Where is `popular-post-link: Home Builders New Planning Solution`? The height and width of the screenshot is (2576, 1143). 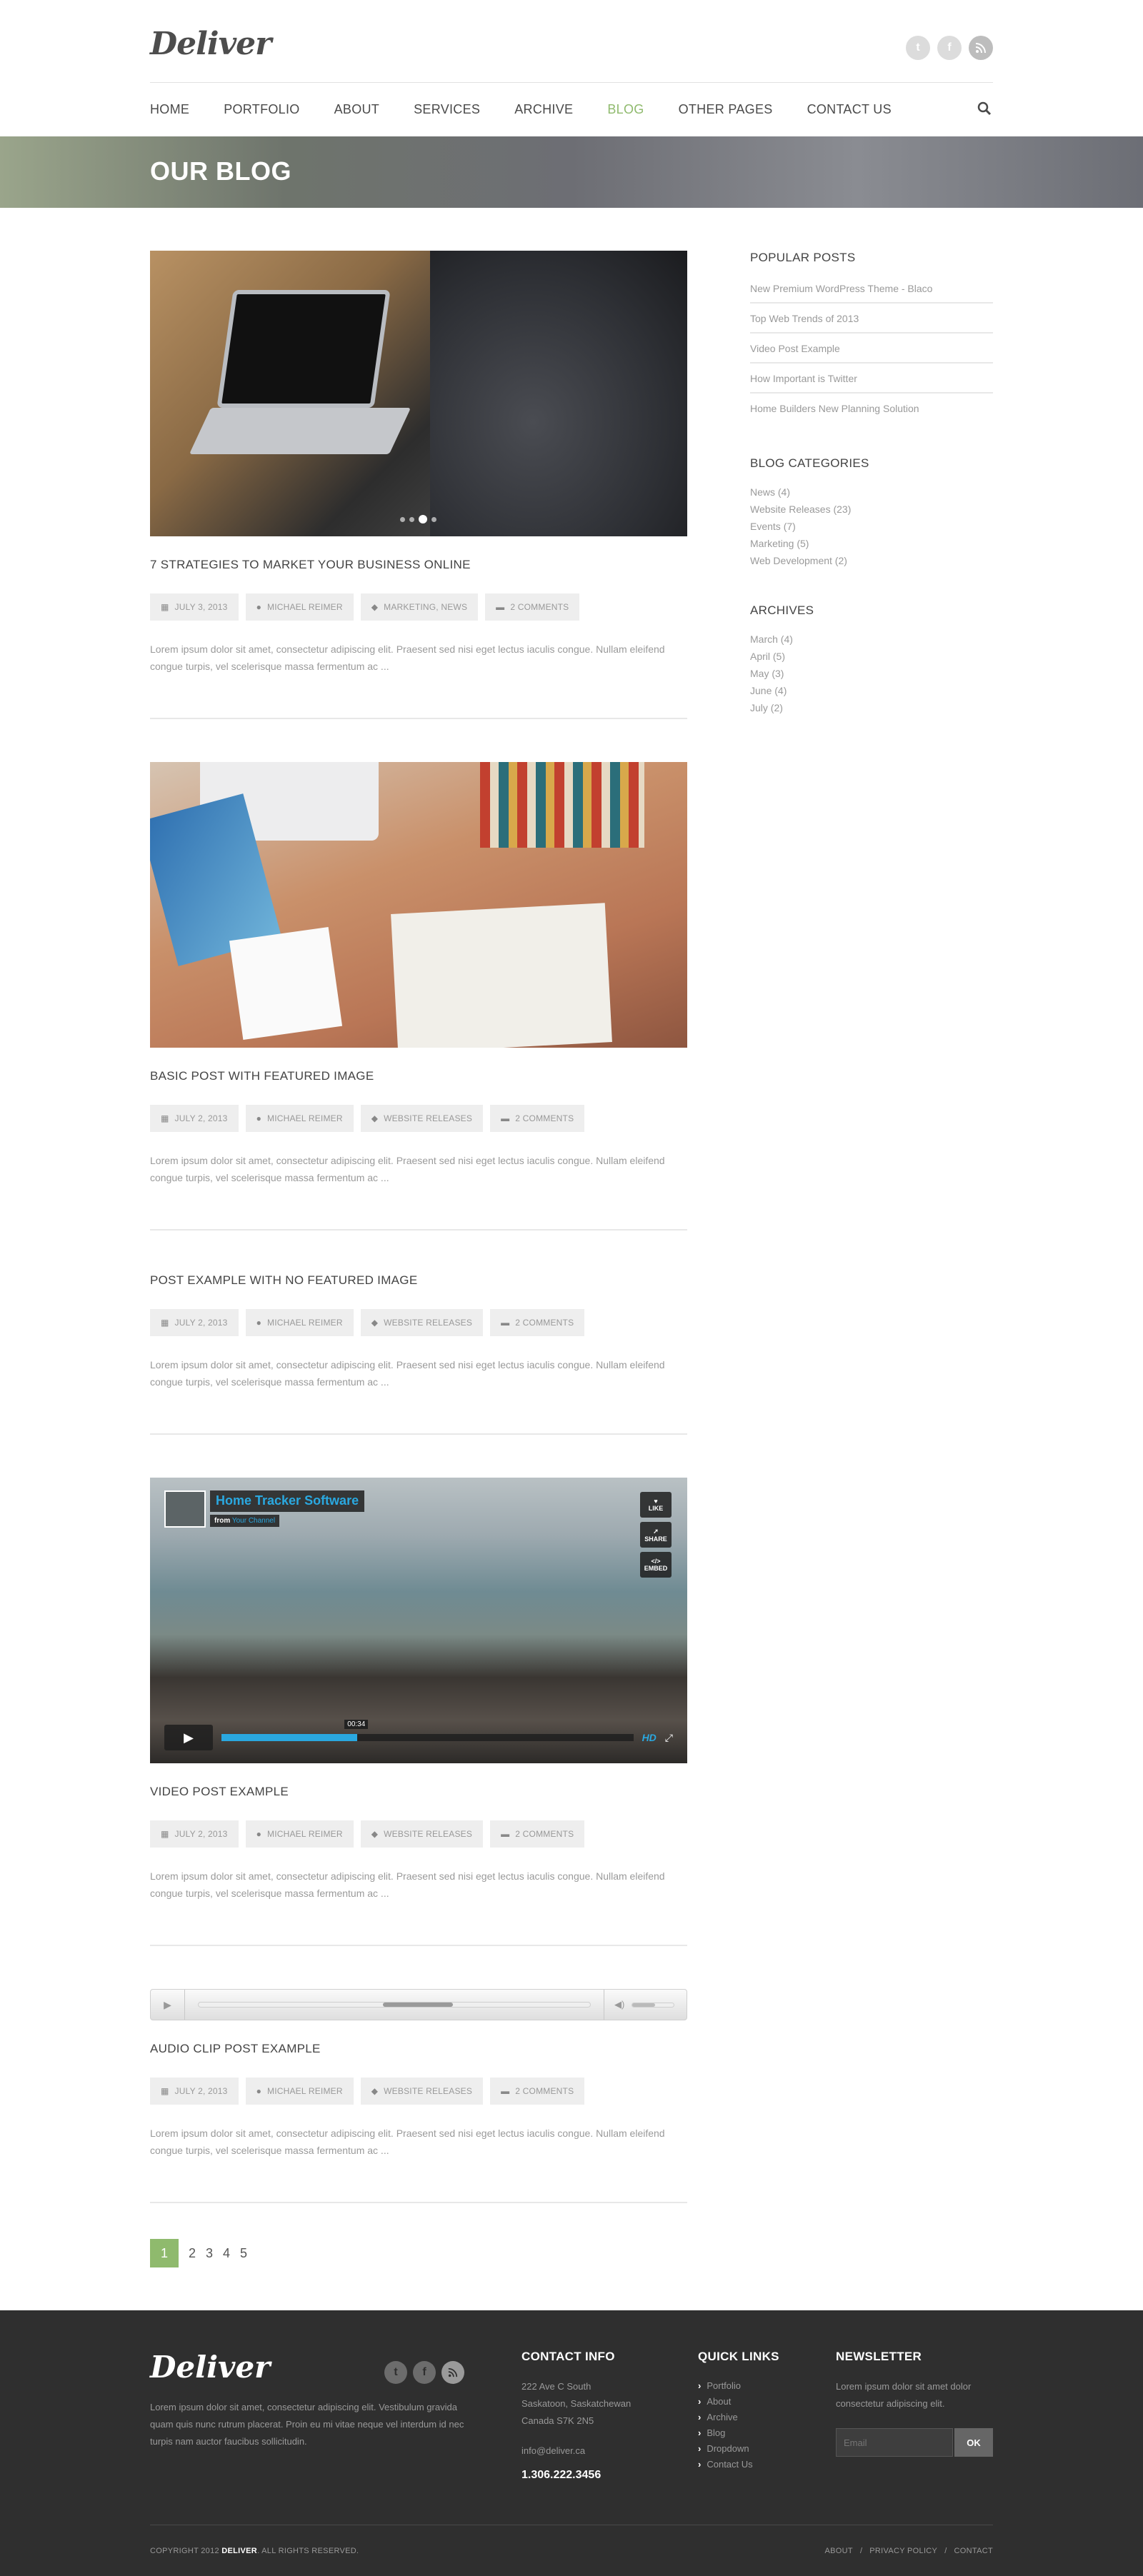 popular-post-link: Home Builders New Planning Solution is located at coordinates (871, 410).